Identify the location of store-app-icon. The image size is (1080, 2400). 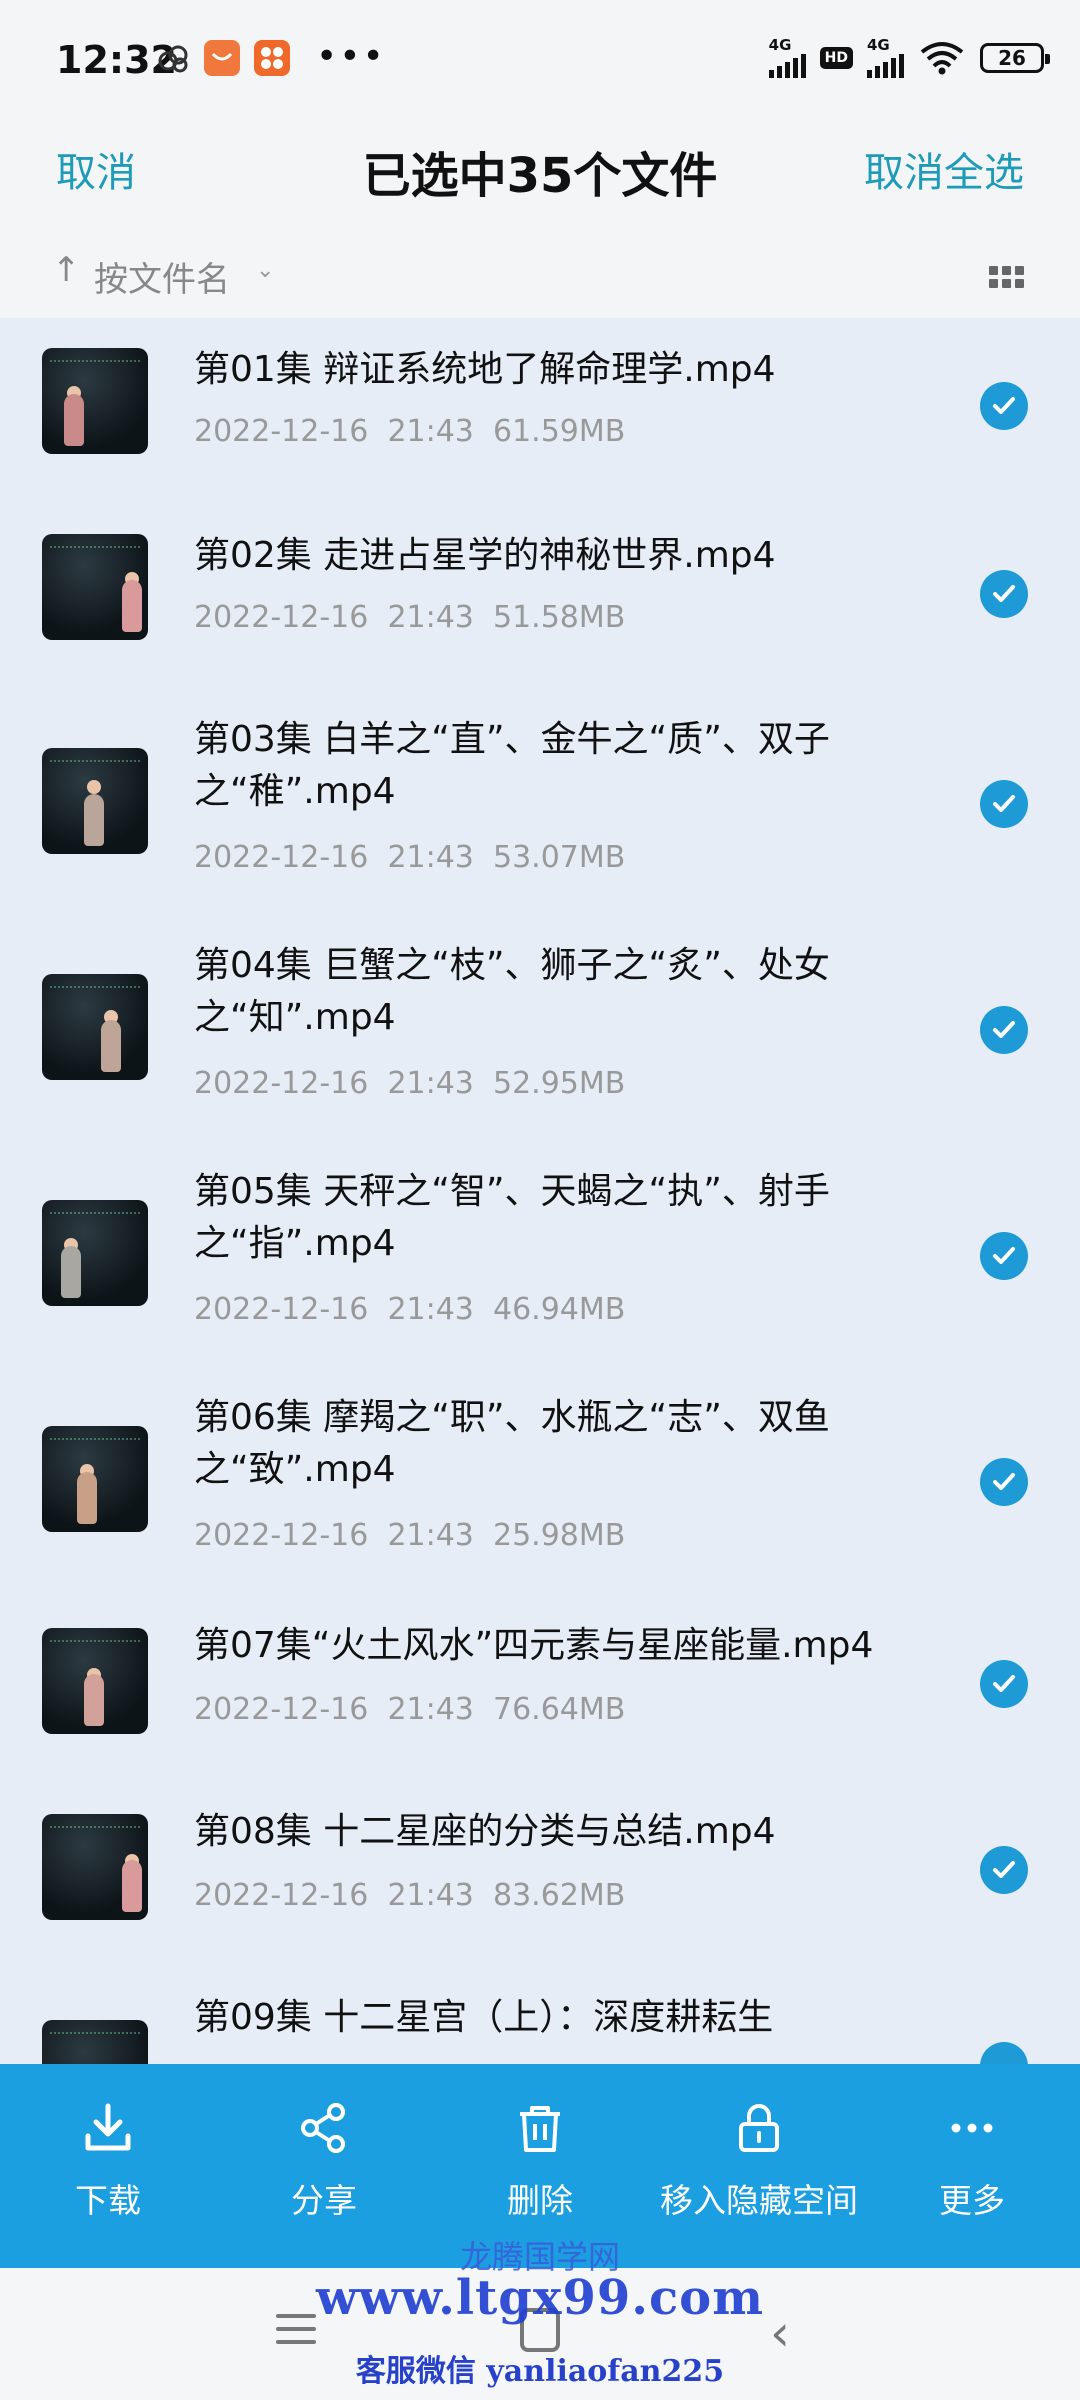
(272, 58).